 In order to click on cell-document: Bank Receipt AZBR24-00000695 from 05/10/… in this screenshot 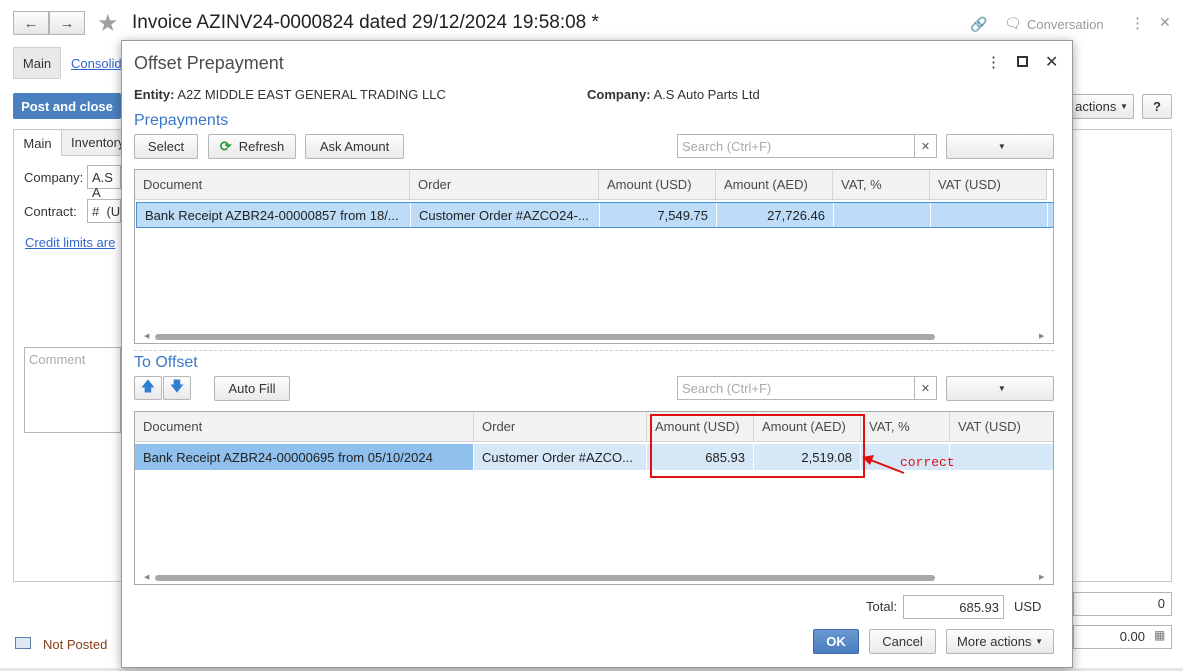, I will do `click(304, 457)`.